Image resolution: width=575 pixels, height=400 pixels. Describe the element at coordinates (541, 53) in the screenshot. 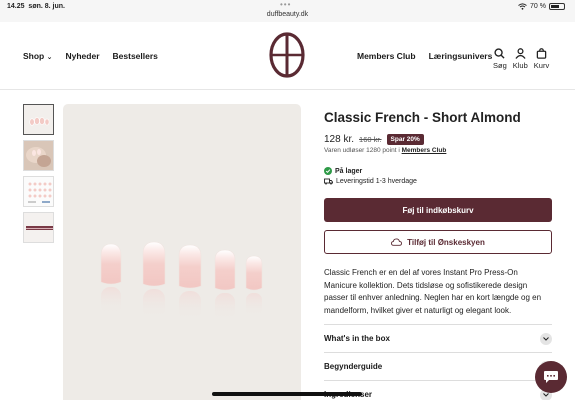

I see `bag-icon` at that location.